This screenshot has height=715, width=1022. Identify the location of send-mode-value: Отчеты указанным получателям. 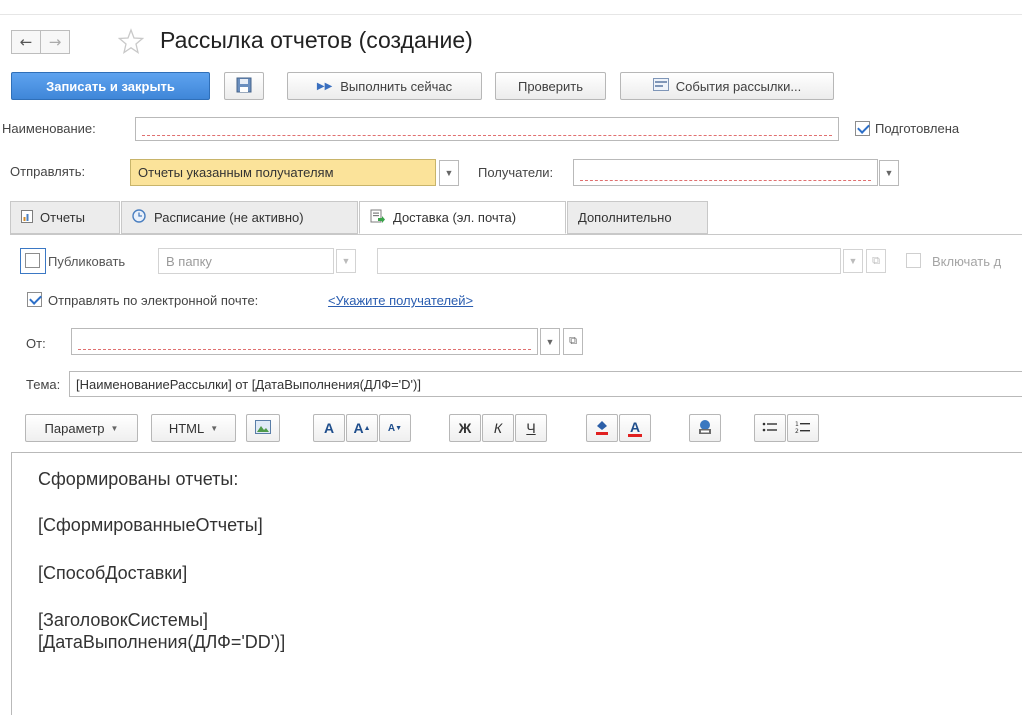
(236, 172).